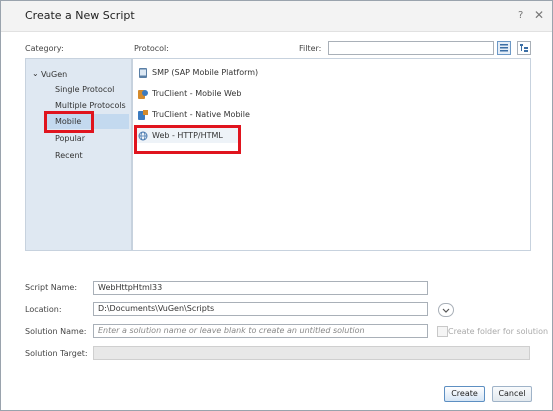  What do you see at coordinates (260, 309) in the screenshot?
I see `location-input: D:\Documents\VuGen\Scripts` at bounding box center [260, 309].